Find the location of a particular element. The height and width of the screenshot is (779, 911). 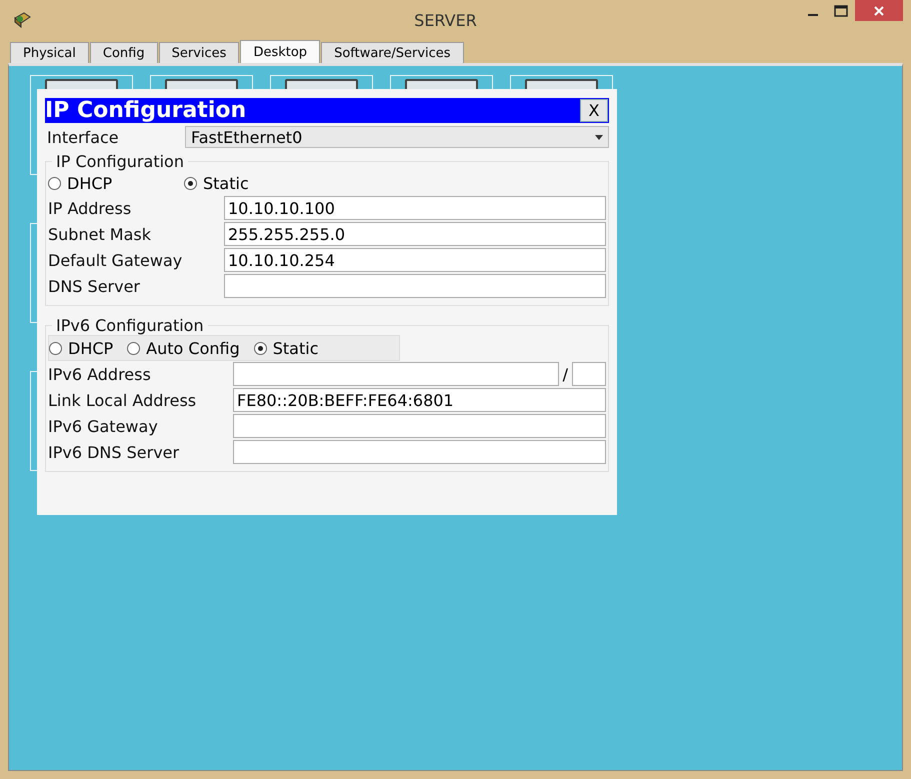

caret-icon is located at coordinates (599, 137).